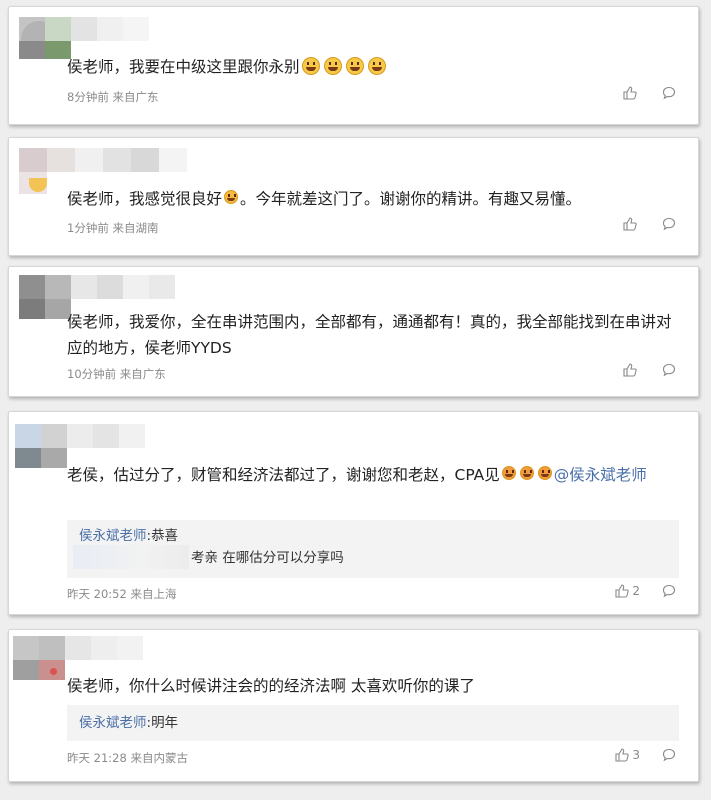 The width and height of the screenshot is (711, 800). I want to click on reply-text: 考亲 在哪估分可以分享吗, so click(267, 558).